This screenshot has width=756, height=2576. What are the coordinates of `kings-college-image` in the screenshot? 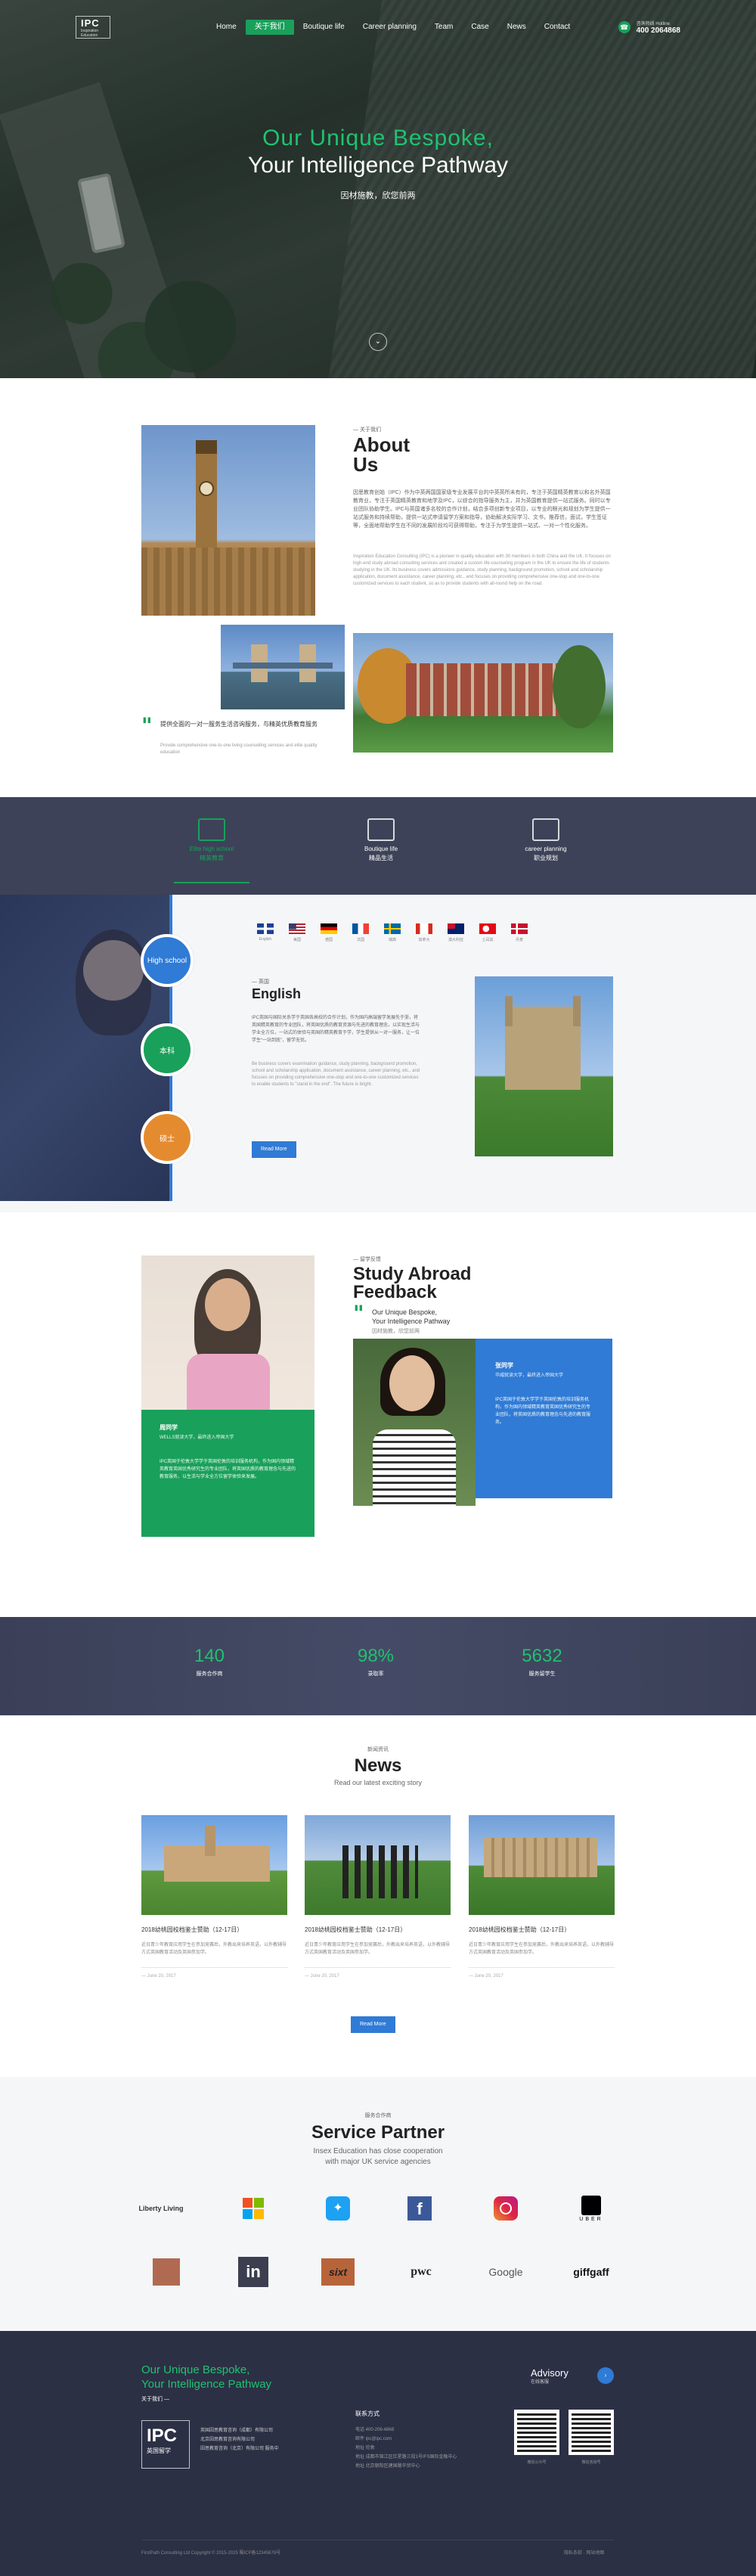 It's located at (544, 1066).